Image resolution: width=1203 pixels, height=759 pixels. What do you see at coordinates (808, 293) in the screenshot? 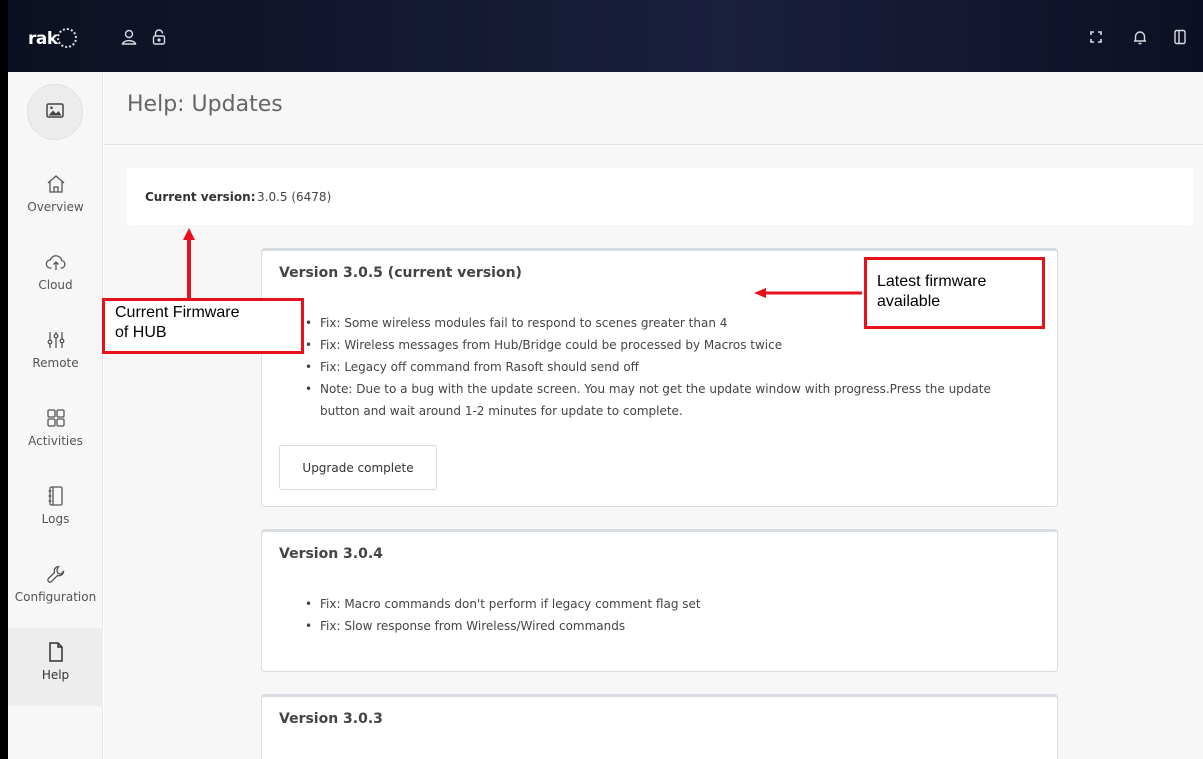
I see `arrow-left-to-latest-version` at bounding box center [808, 293].